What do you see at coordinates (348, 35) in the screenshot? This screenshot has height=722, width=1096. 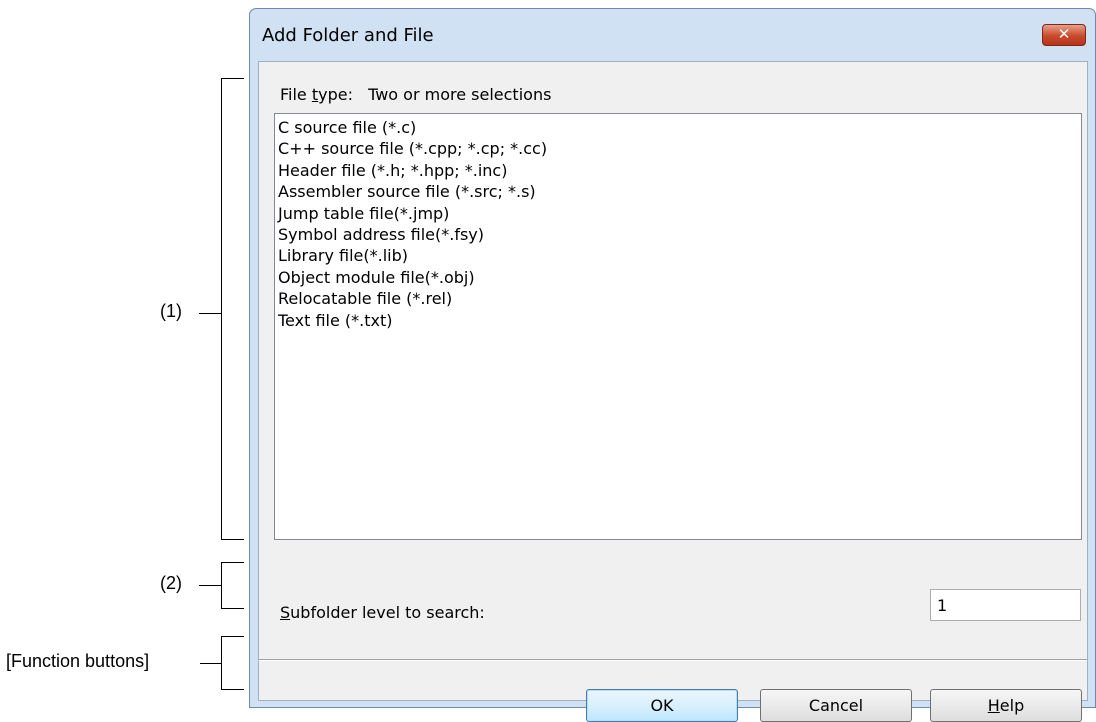 I see `dialog-title: Add Folder and File` at bounding box center [348, 35].